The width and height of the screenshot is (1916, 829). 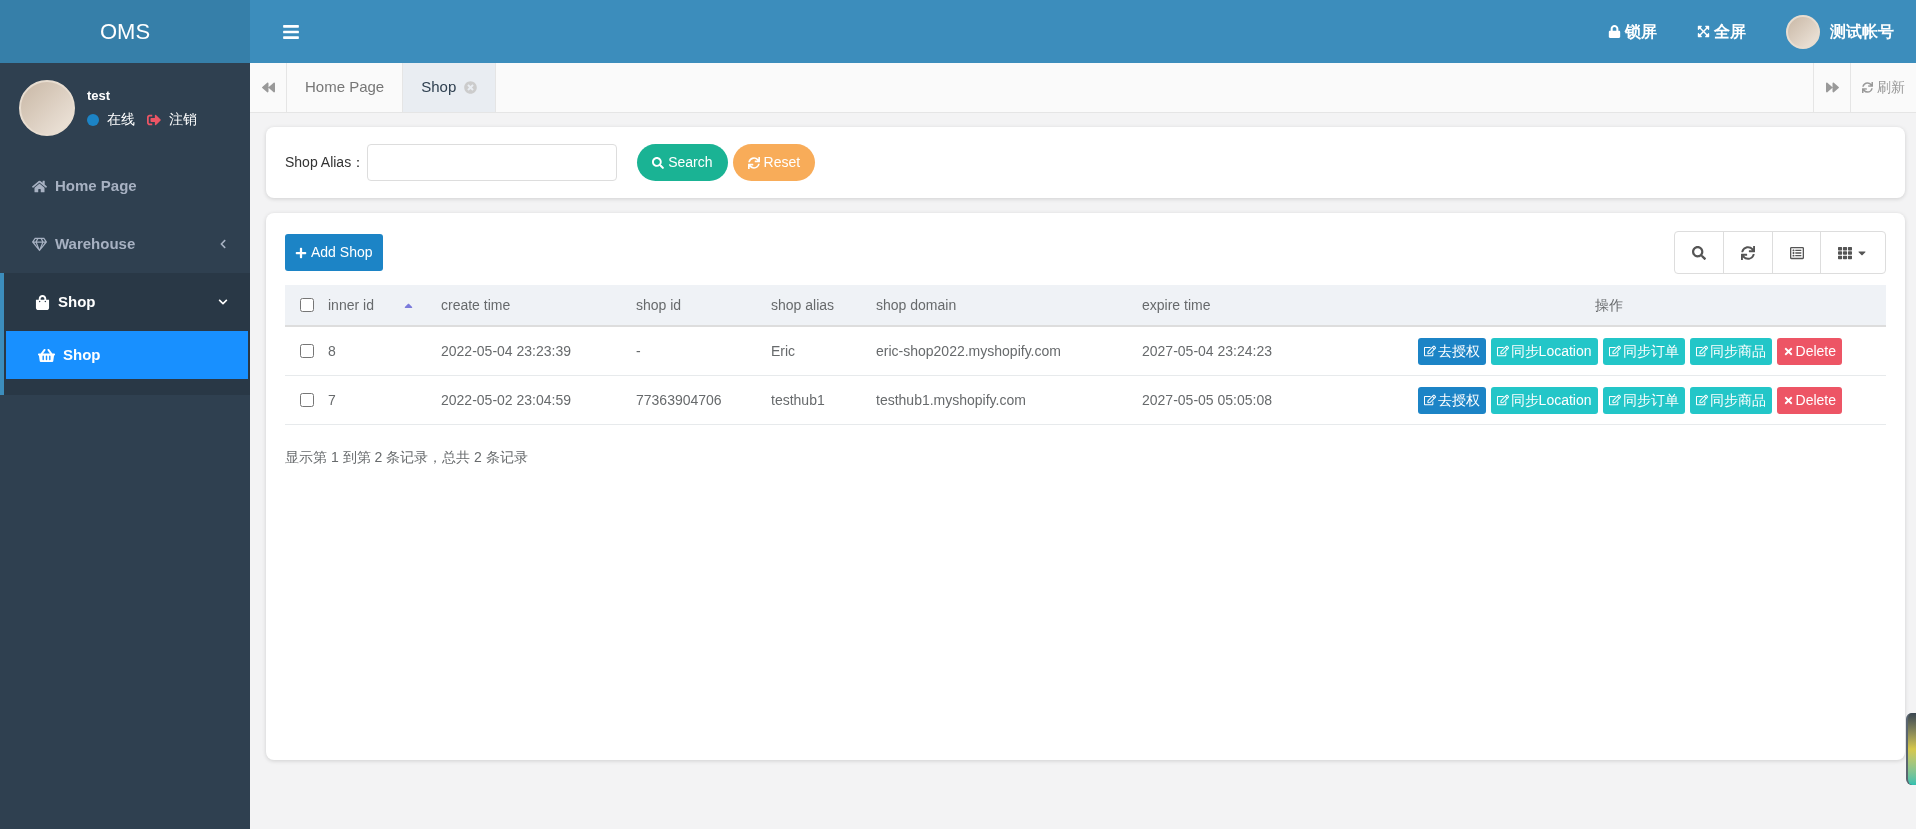 I want to click on logout-icon, so click(x=154, y=119).